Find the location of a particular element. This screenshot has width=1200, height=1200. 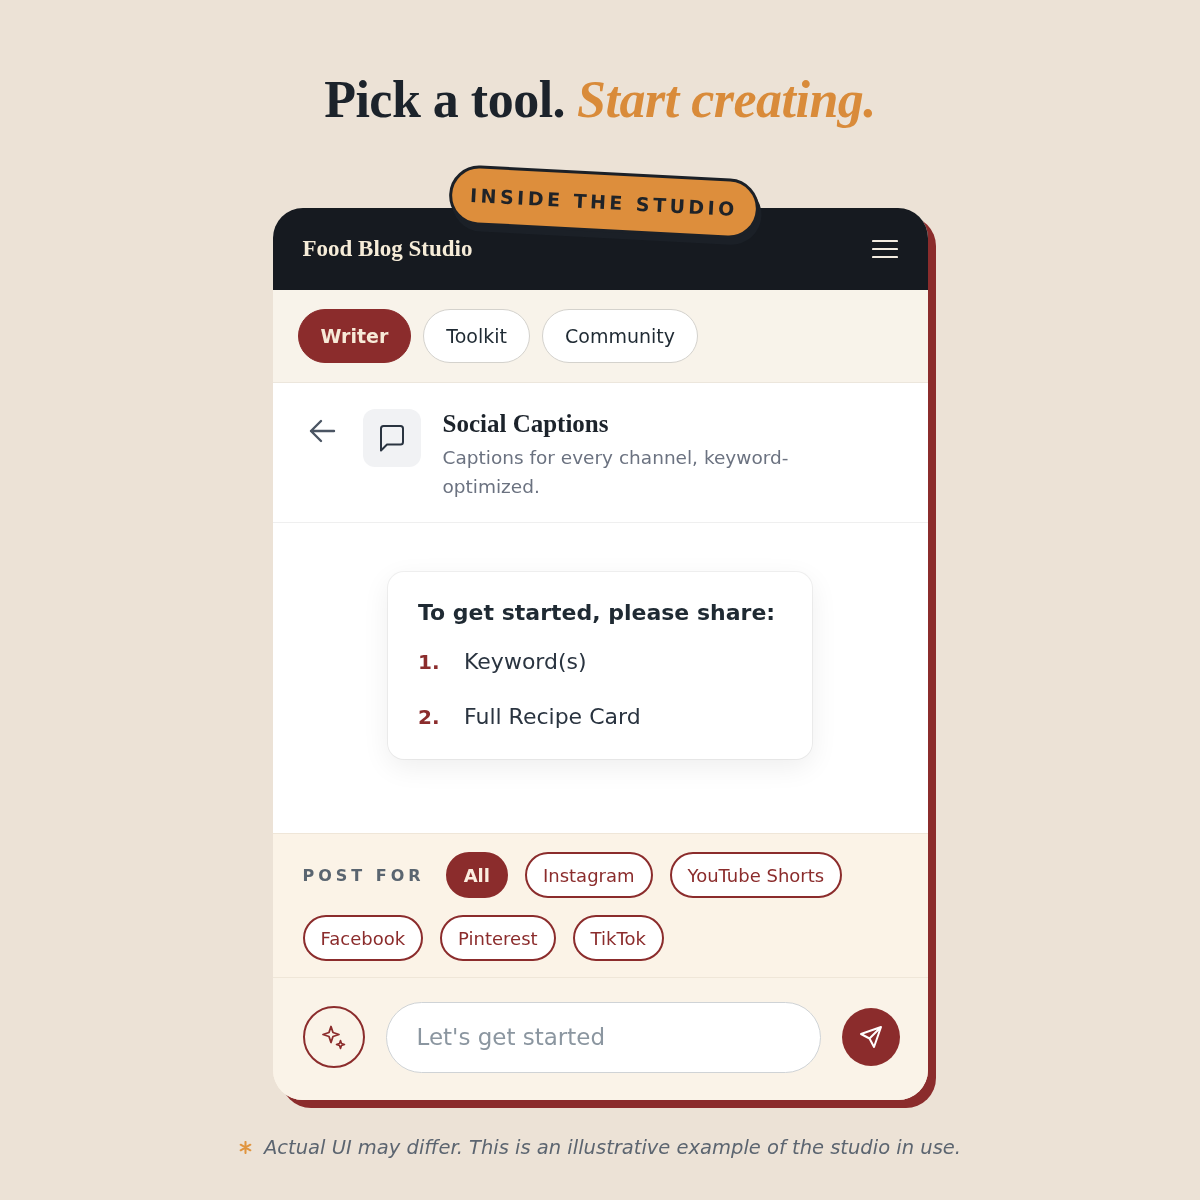

tool-title: Social Captions is located at coordinates (526, 424).